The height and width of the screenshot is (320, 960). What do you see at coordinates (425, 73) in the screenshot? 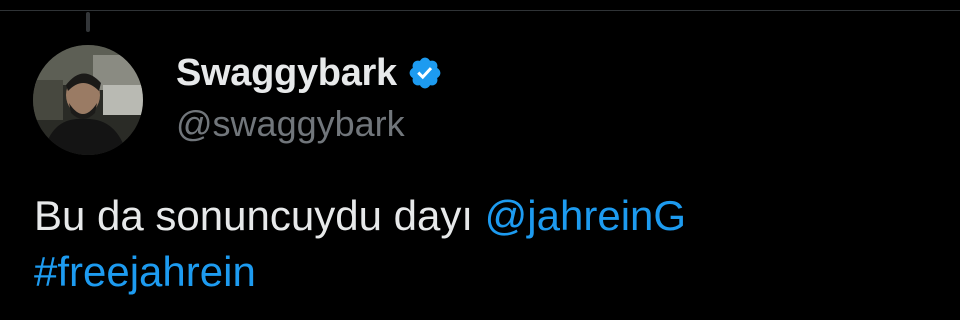
I see `verified-badge-icon` at bounding box center [425, 73].